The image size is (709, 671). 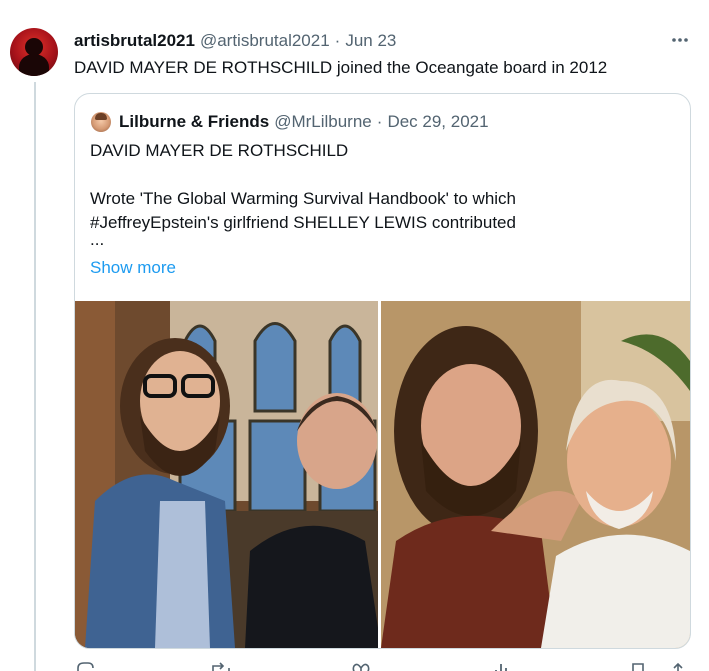 What do you see at coordinates (501, 666) in the screenshot?
I see `views-icon` at bounding box center [501, 666].